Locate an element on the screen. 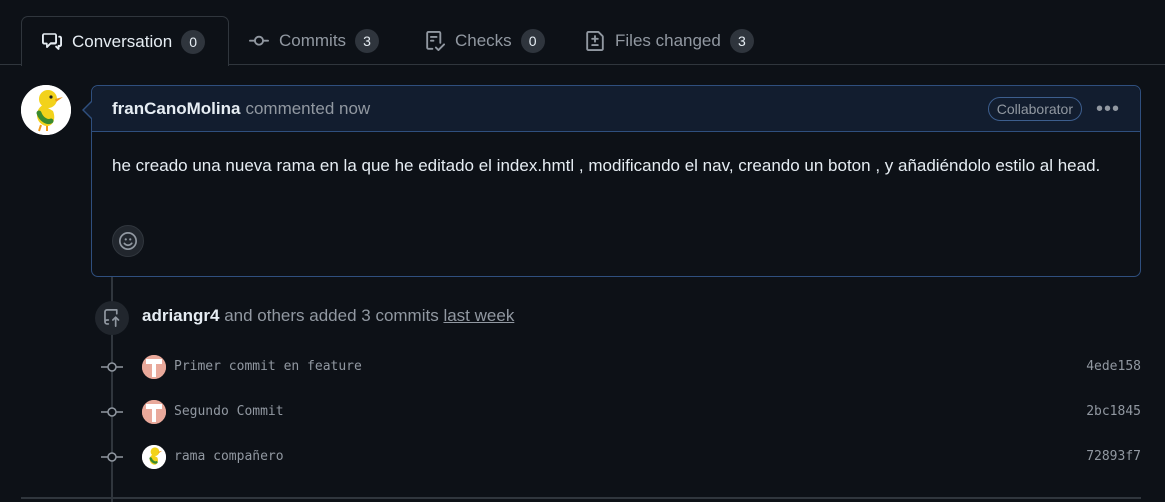 The width and height of the screenshot is (1165, 502). commit-sha: 72893f7 is located at coordinates (1113, 456).